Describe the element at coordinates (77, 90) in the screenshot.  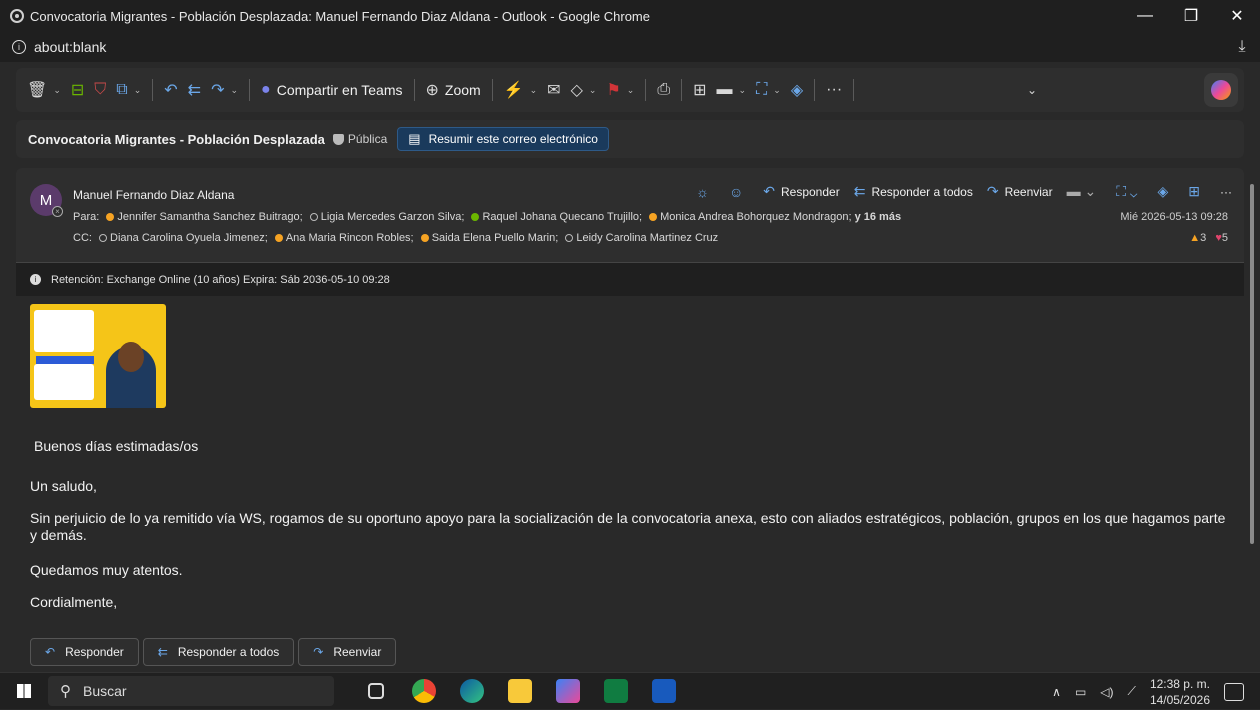
I see `archive-icon: ⊟` at that location.